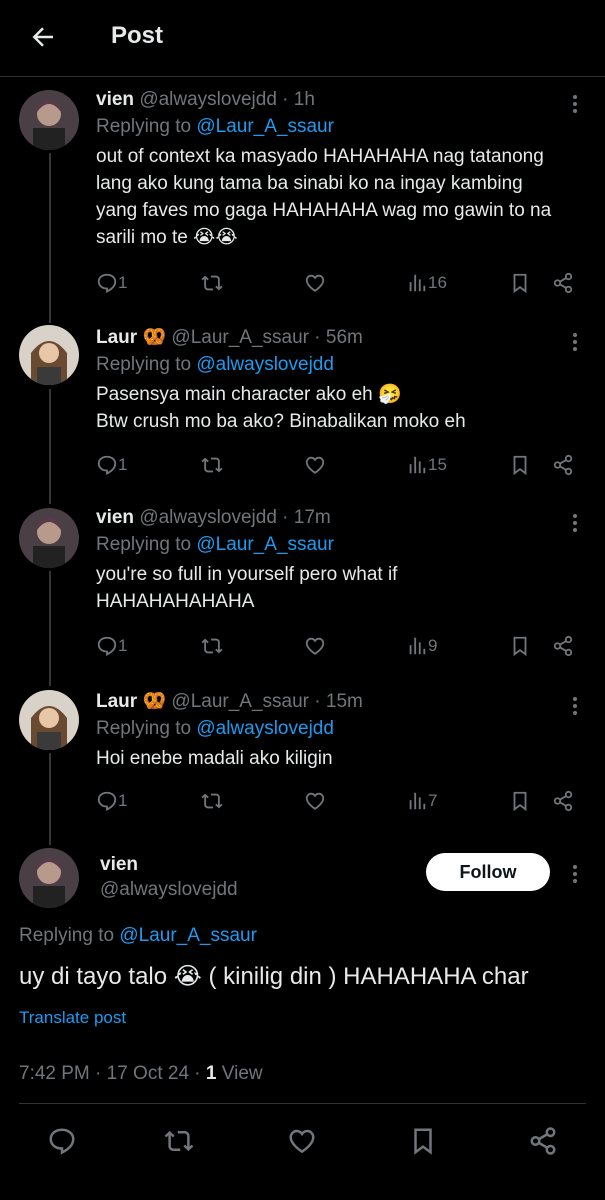 The image size is (605, 1200). Describe the element at coordinates (338, 701) in the screenshot. I see `post-time: · 15m` at that location.